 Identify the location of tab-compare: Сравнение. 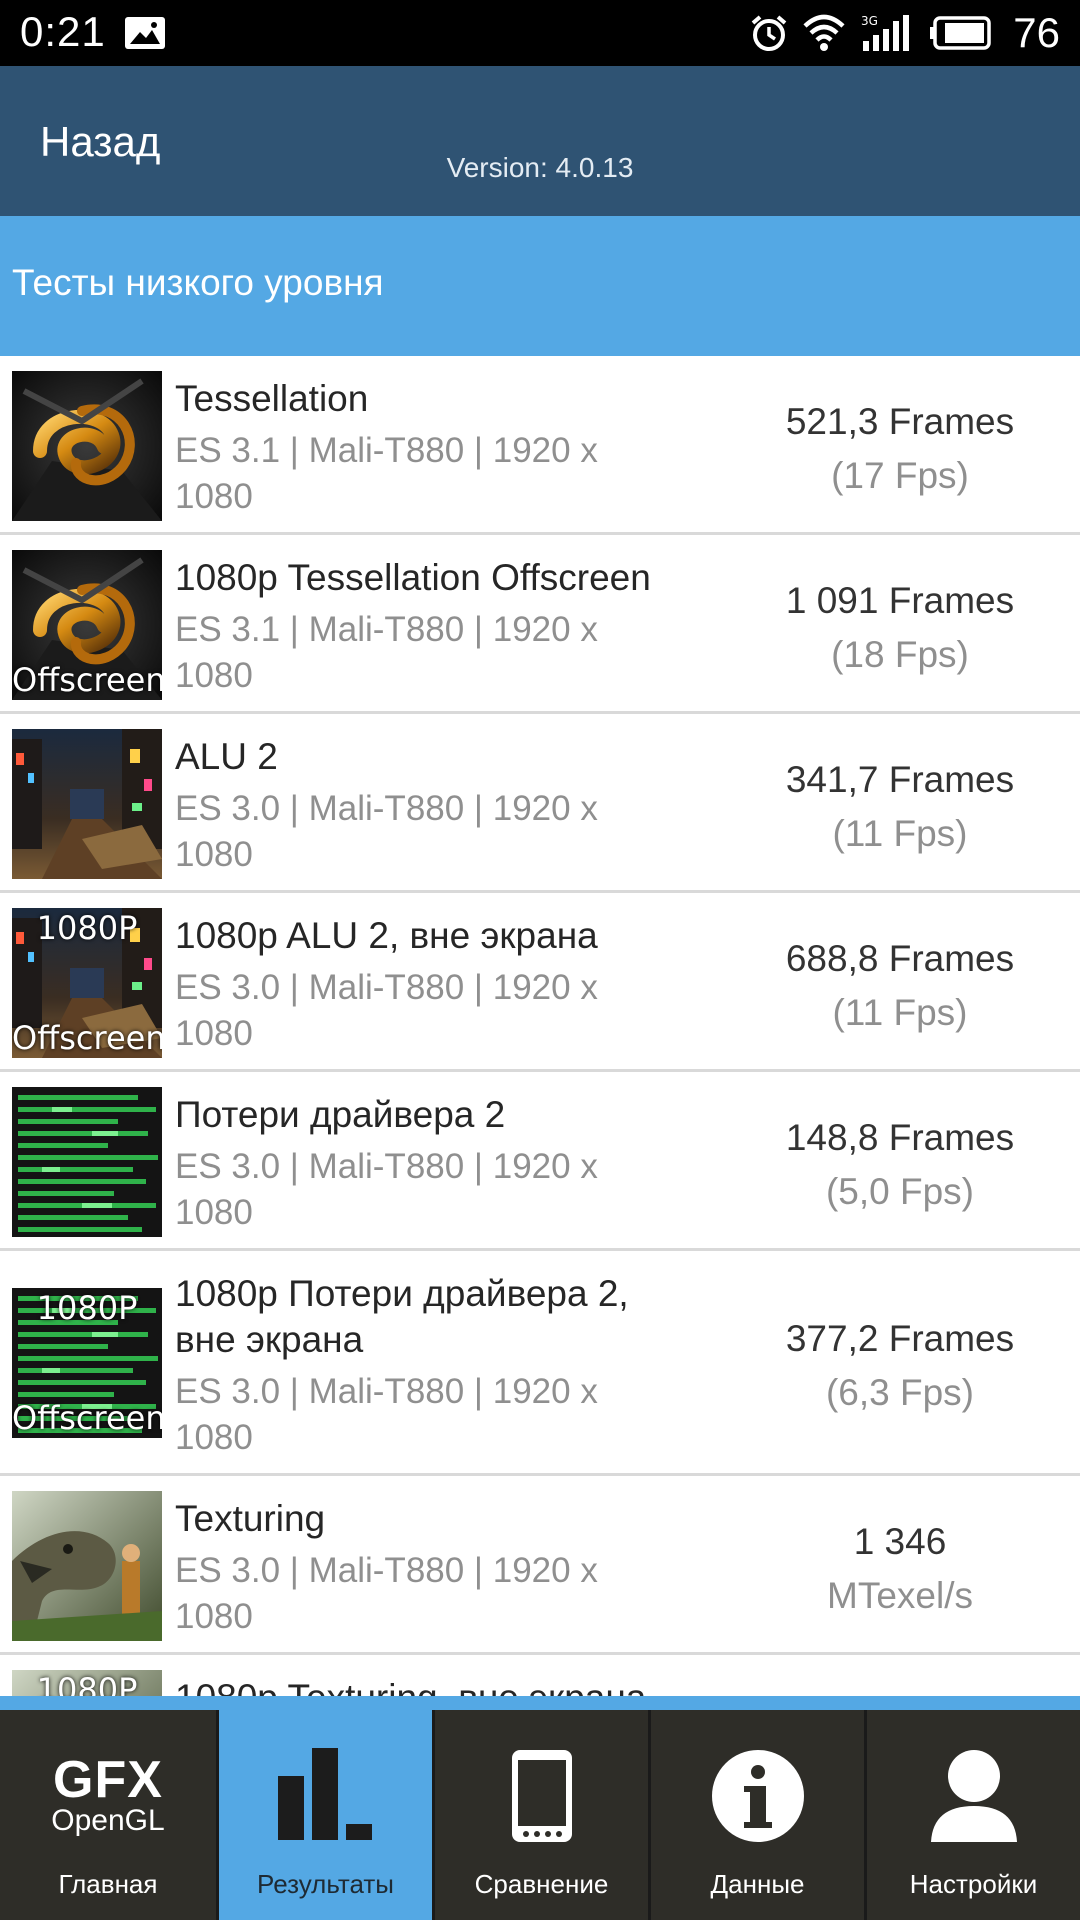
(540, 1815).